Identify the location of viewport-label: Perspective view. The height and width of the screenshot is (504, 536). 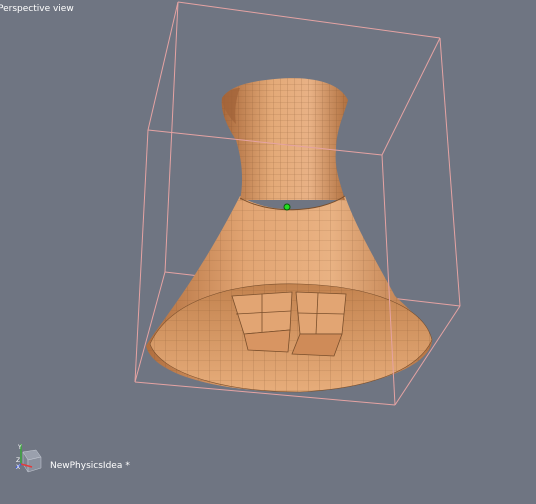
(37, 9).